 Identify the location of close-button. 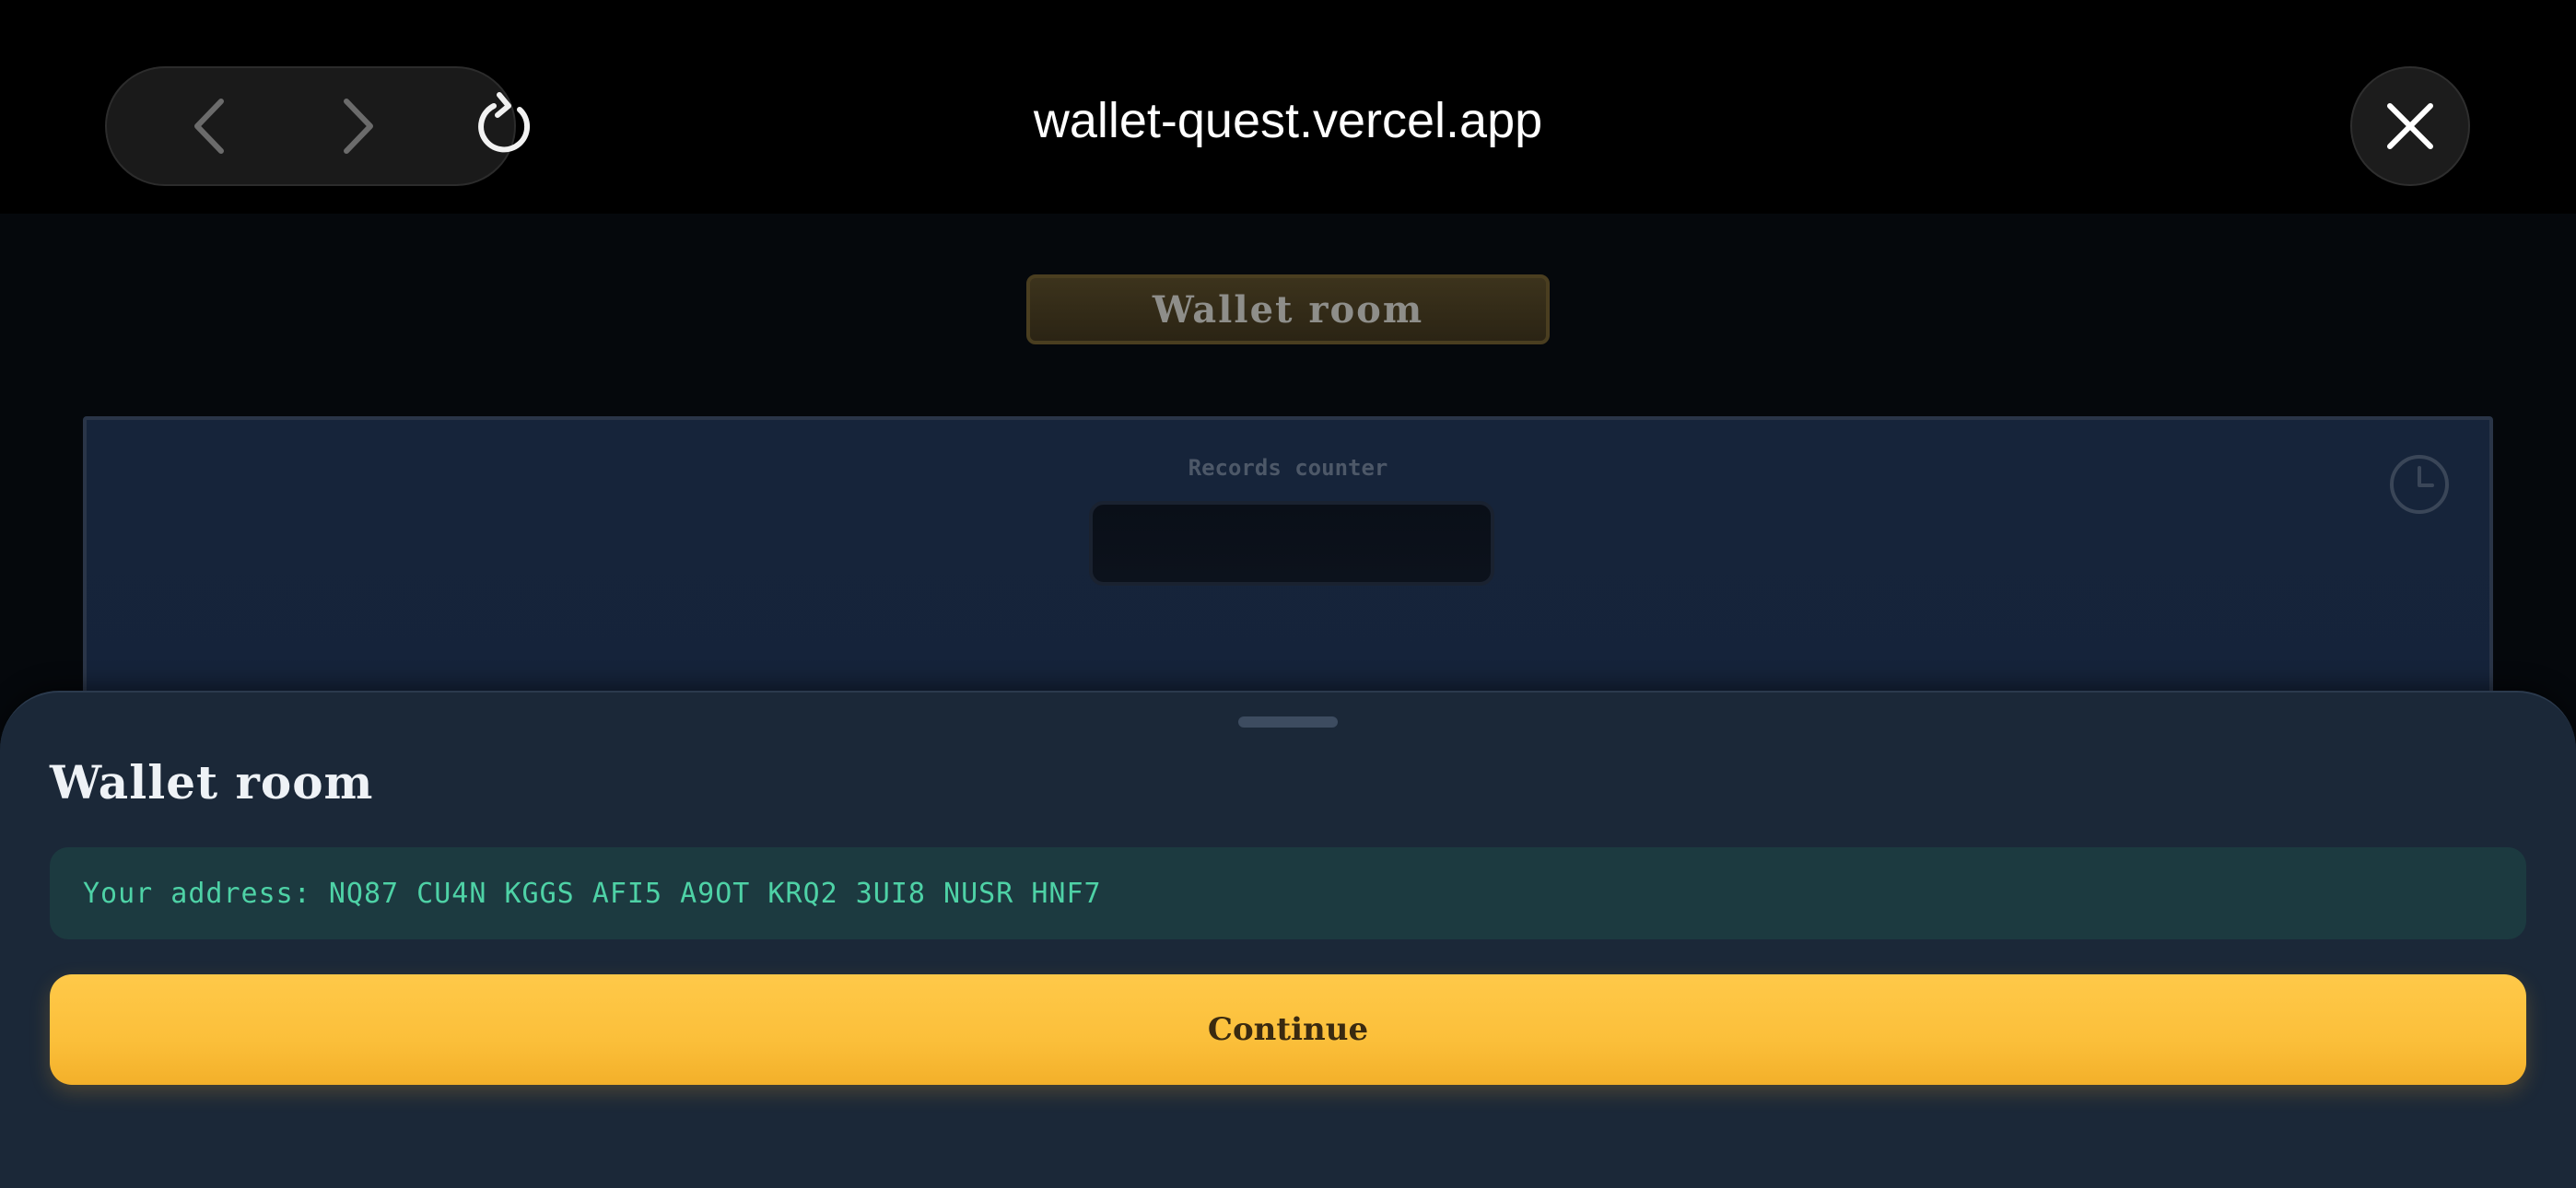
(2410, 126).